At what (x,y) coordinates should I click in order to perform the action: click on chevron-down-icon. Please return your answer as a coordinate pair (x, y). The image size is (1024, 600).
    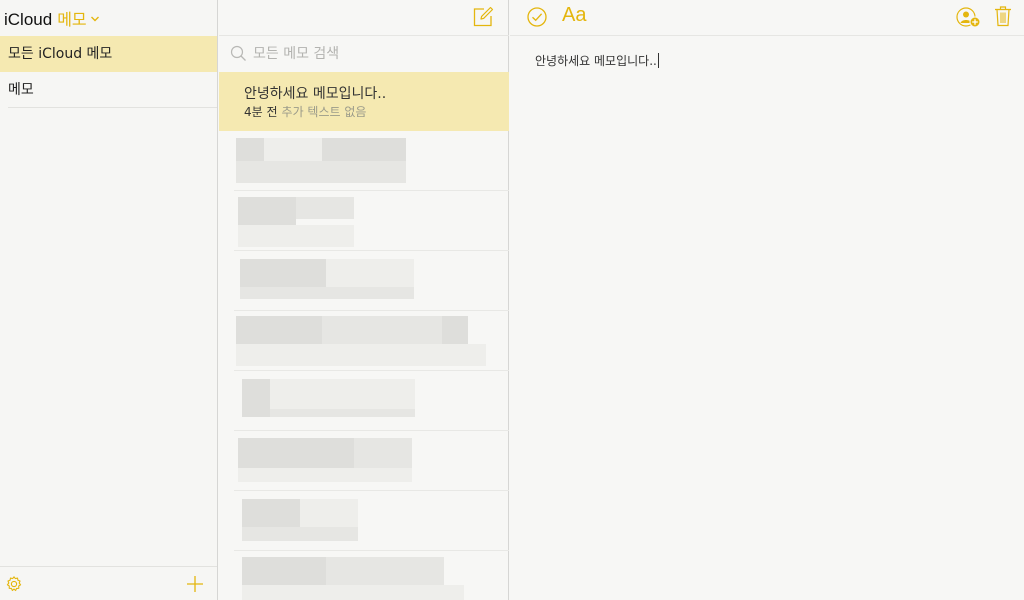
    Looking at the image, I should click on (95, 17).